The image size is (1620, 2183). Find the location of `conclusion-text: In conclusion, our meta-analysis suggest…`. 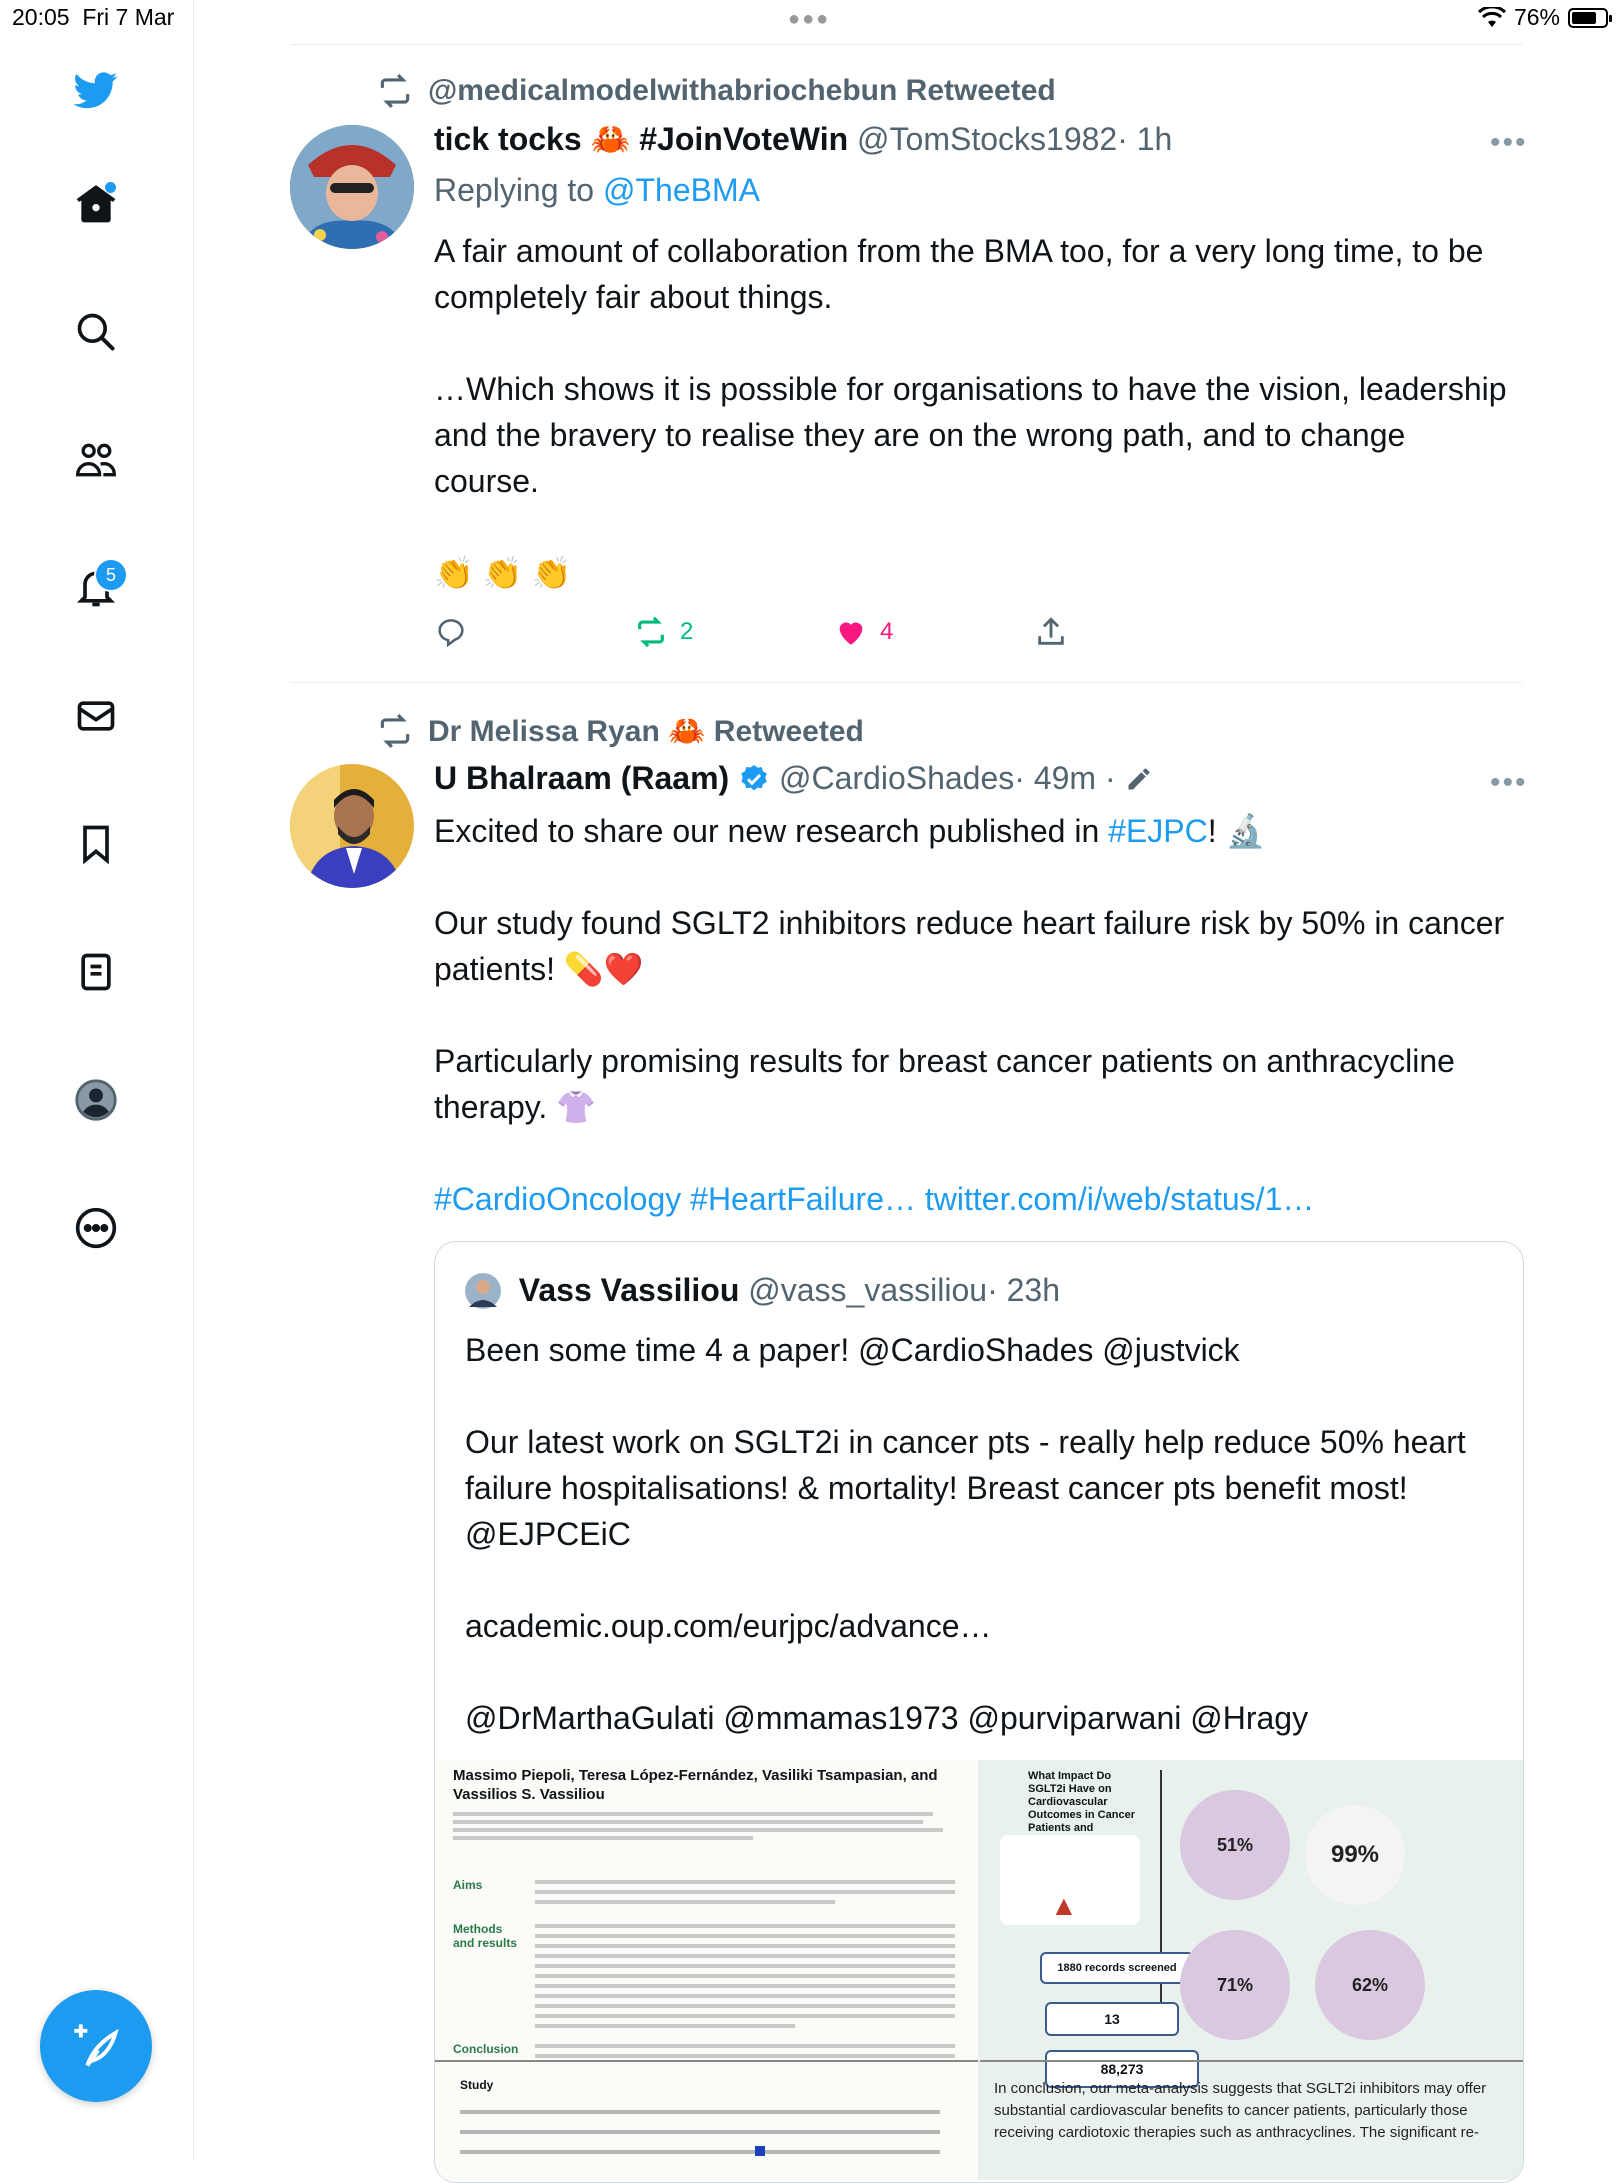

conclusion-text: In conclusion, our meta-analysis suggest… is located at coordinates (1240, 2110).